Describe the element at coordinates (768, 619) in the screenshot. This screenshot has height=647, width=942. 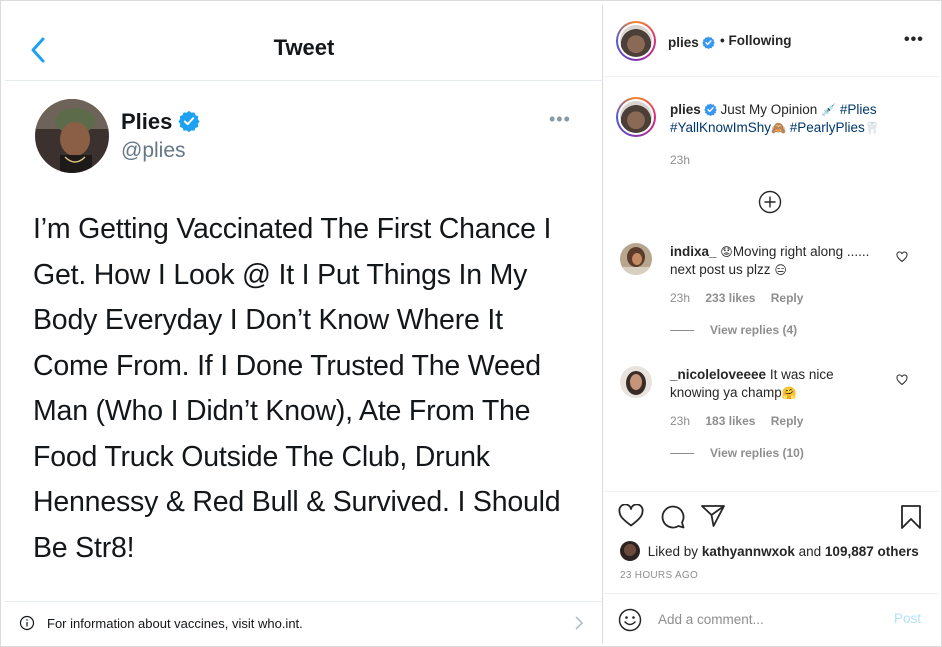
I see `comment-input` at that location.